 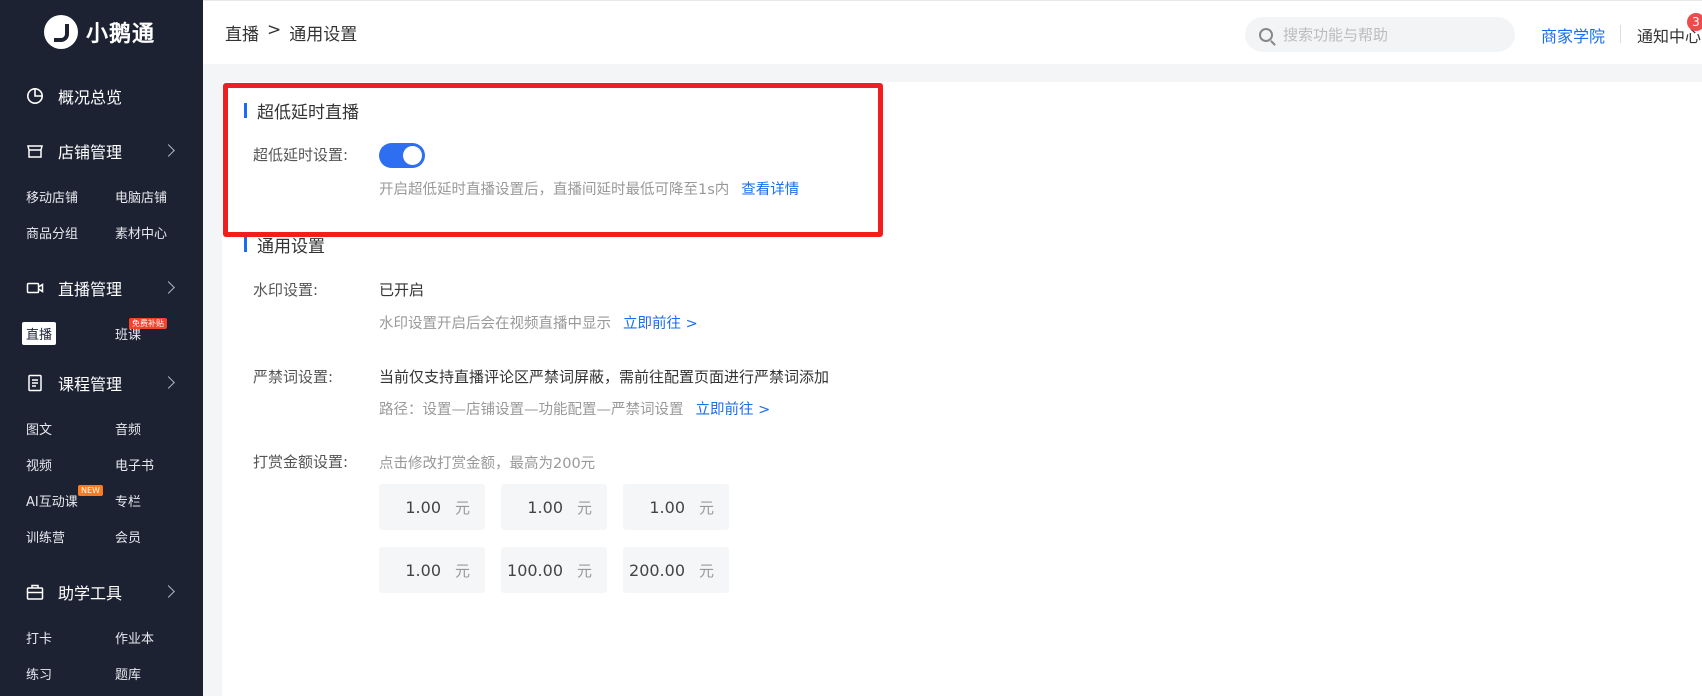 What do you see at coordinates (90, 490) in the screenshot?
I see `new-badge: NEW` at bounding box center [90, 490].